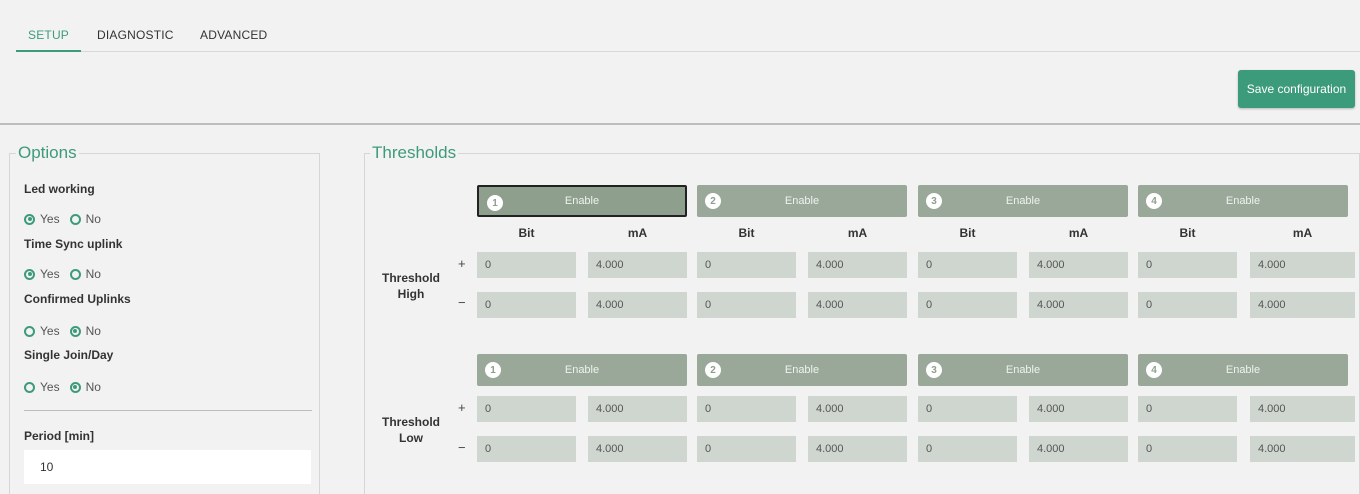  Describe the element at coordinates (73, 244) in the screenshot. I see `time-sync-uplink-label: Time Sync uplink` at that location.